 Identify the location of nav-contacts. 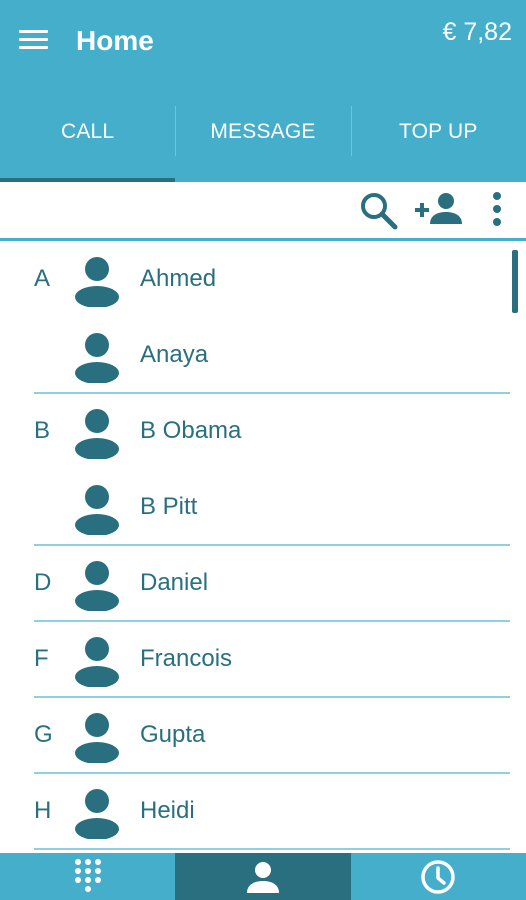
(263, 876).